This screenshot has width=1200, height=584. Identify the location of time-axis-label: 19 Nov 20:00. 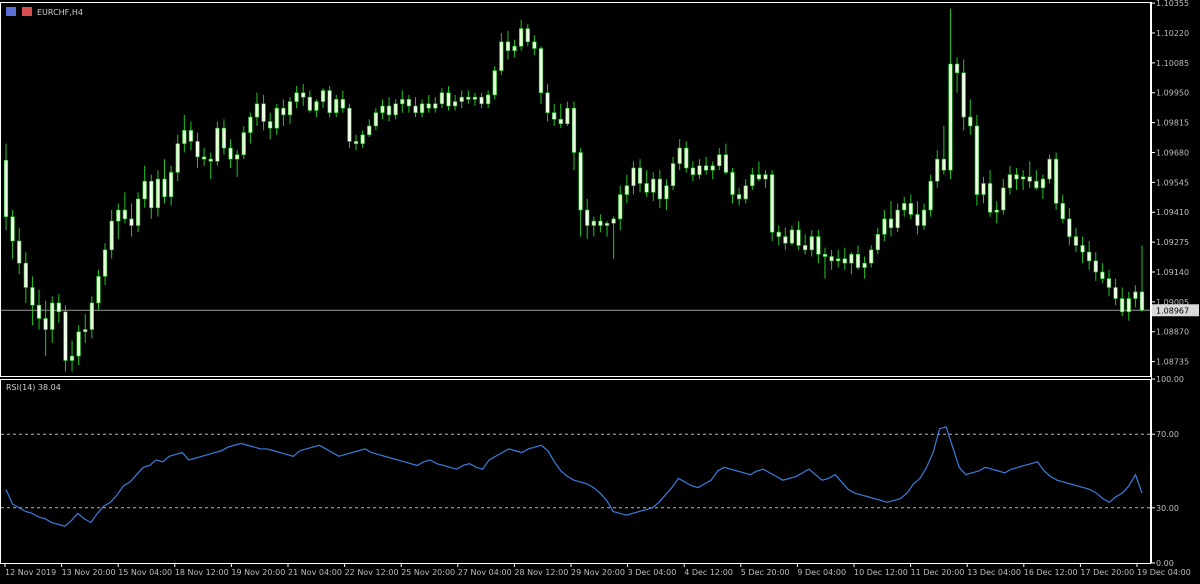
(258, 572).